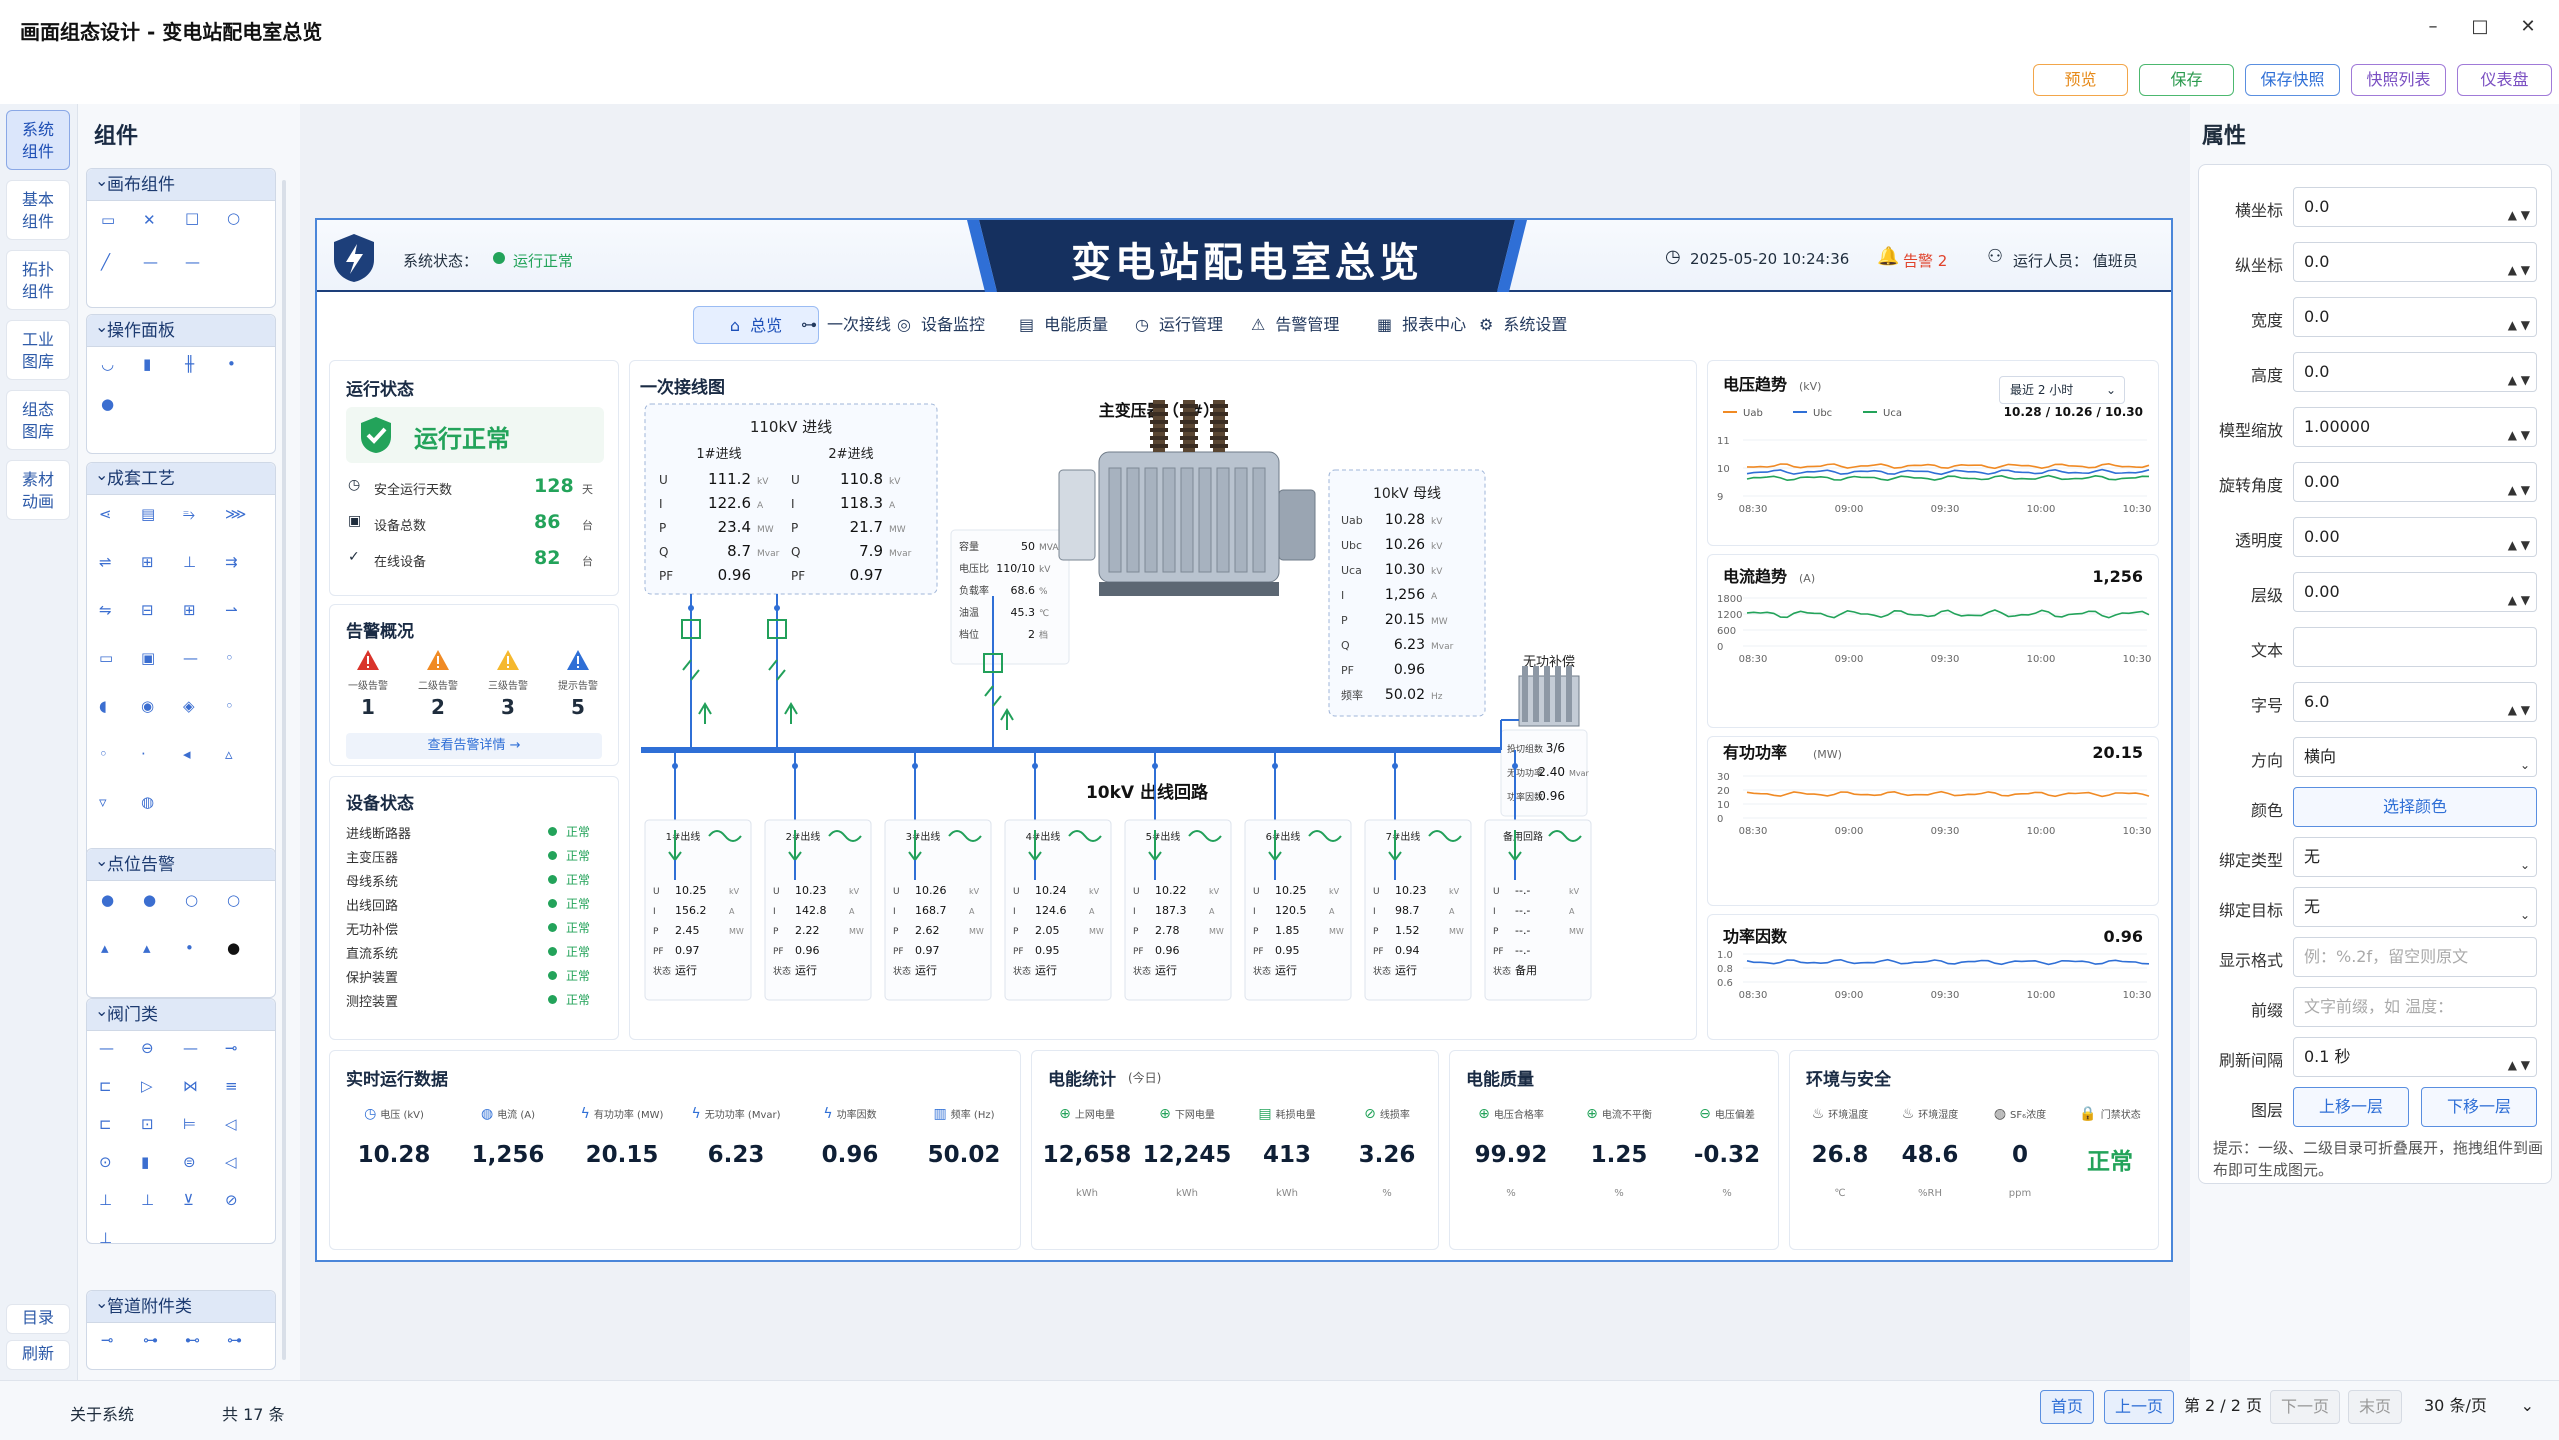 Image resolution: width=2559 pixels, height=1440 pixels. Describe the element at coordinates (105, 562) in the screenshot. I see `process-component-icon: ⇌` at that location.